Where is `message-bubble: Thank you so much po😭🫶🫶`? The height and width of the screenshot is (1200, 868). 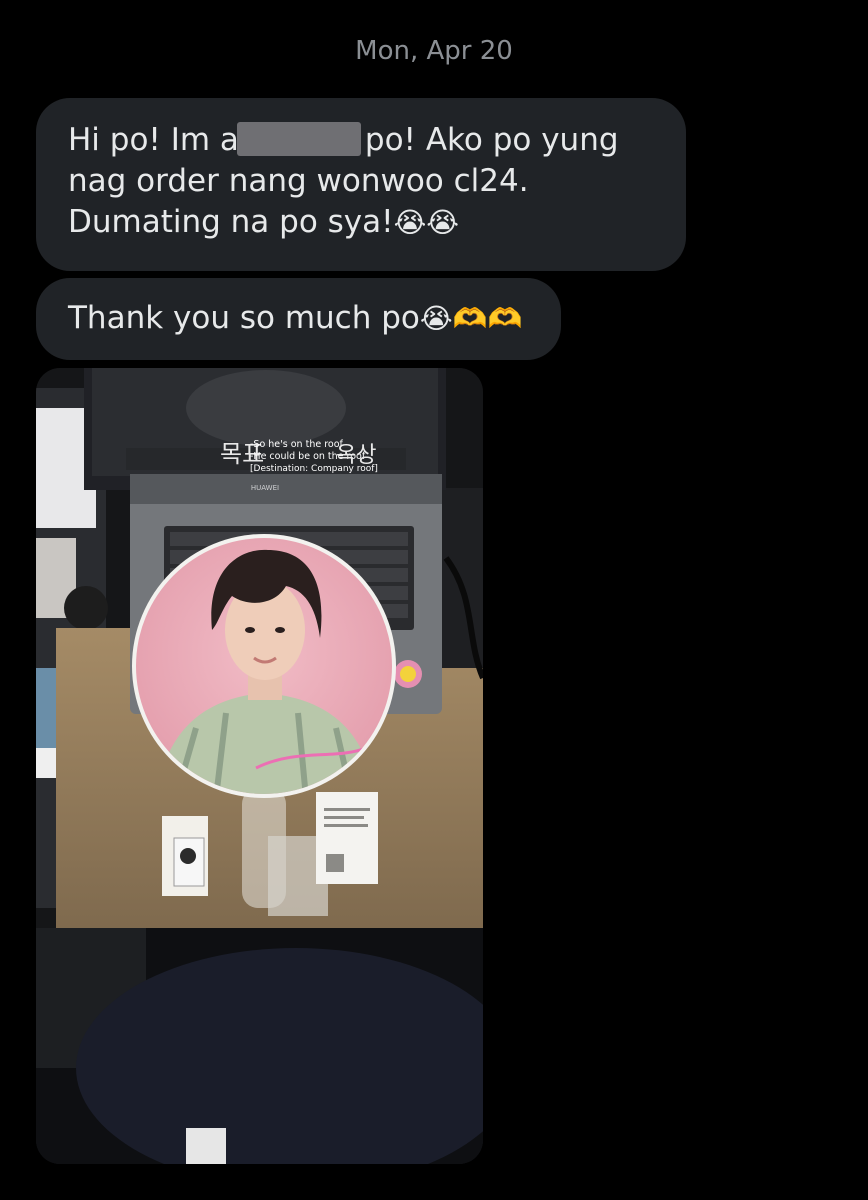
message-bubble: Thank you so much po😭🫶🫶 is located at coordinates (298, 319).